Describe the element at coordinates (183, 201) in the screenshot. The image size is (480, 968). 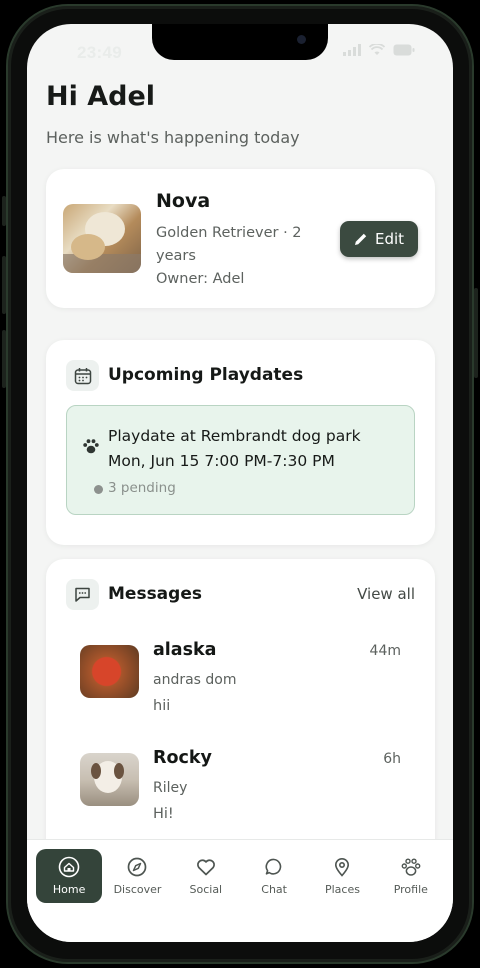
I see `pet-name: Nova` at that location.